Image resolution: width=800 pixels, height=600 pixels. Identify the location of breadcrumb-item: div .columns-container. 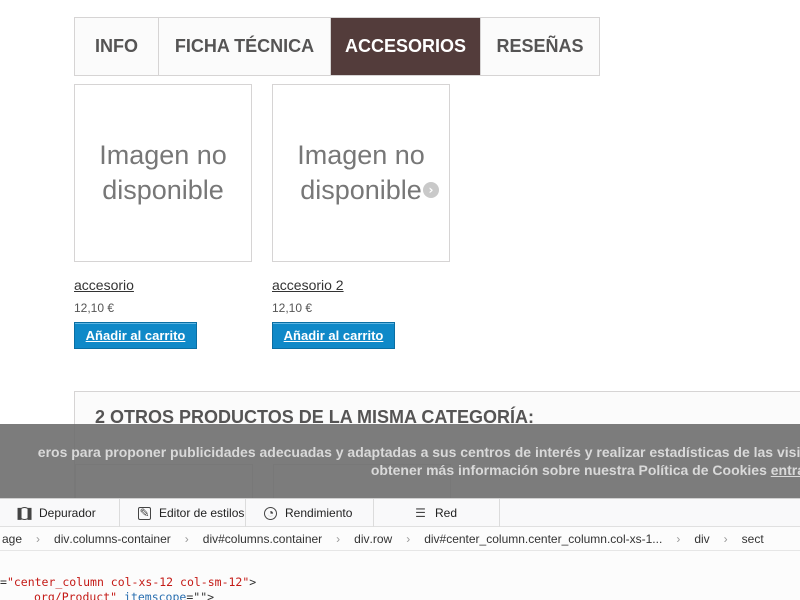
(112, 539).